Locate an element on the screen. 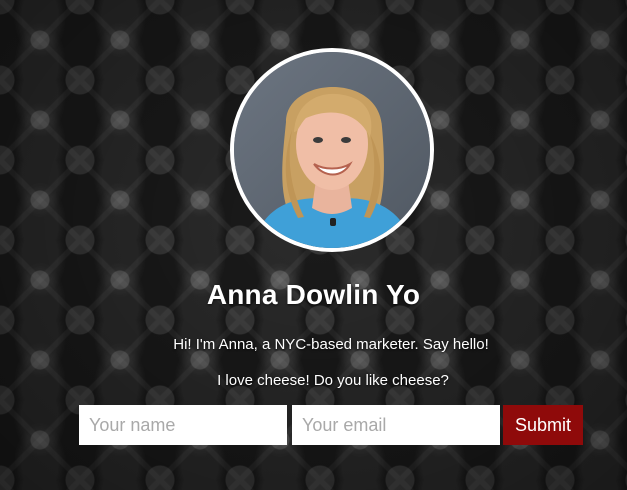 Image resolution: width=627 pixels, height=490 pixels. name-input is located at coordinates (183, 425).